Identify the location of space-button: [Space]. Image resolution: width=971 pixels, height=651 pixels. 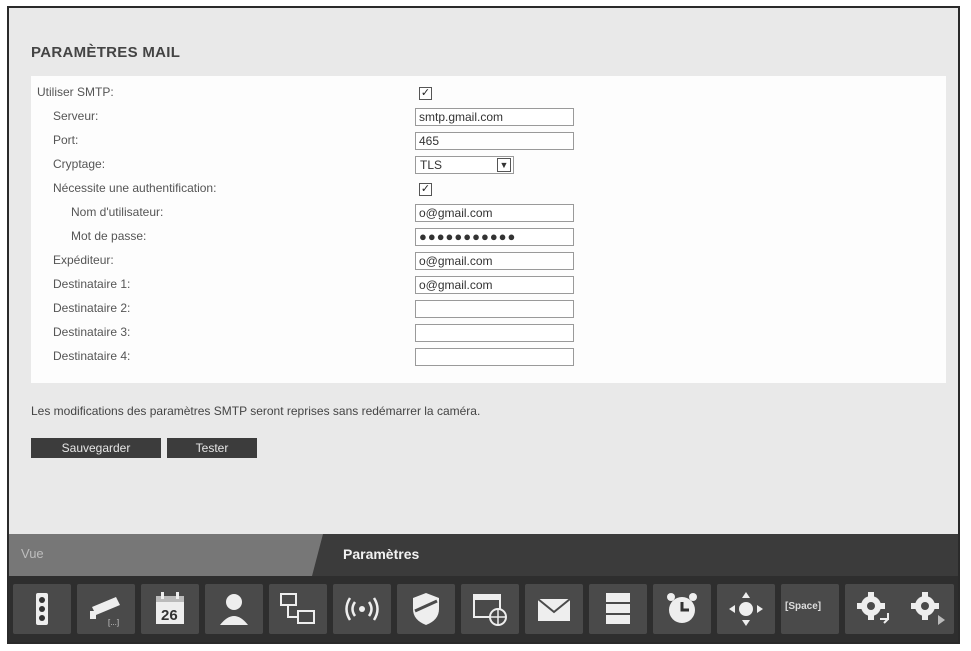
(810, 609).